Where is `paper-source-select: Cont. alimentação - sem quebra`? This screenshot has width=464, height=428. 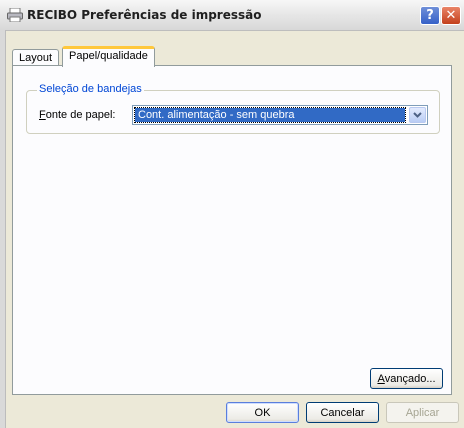 paper-source-select: Cont. alimentação - sem quebra is located at coordinates (280, 115).